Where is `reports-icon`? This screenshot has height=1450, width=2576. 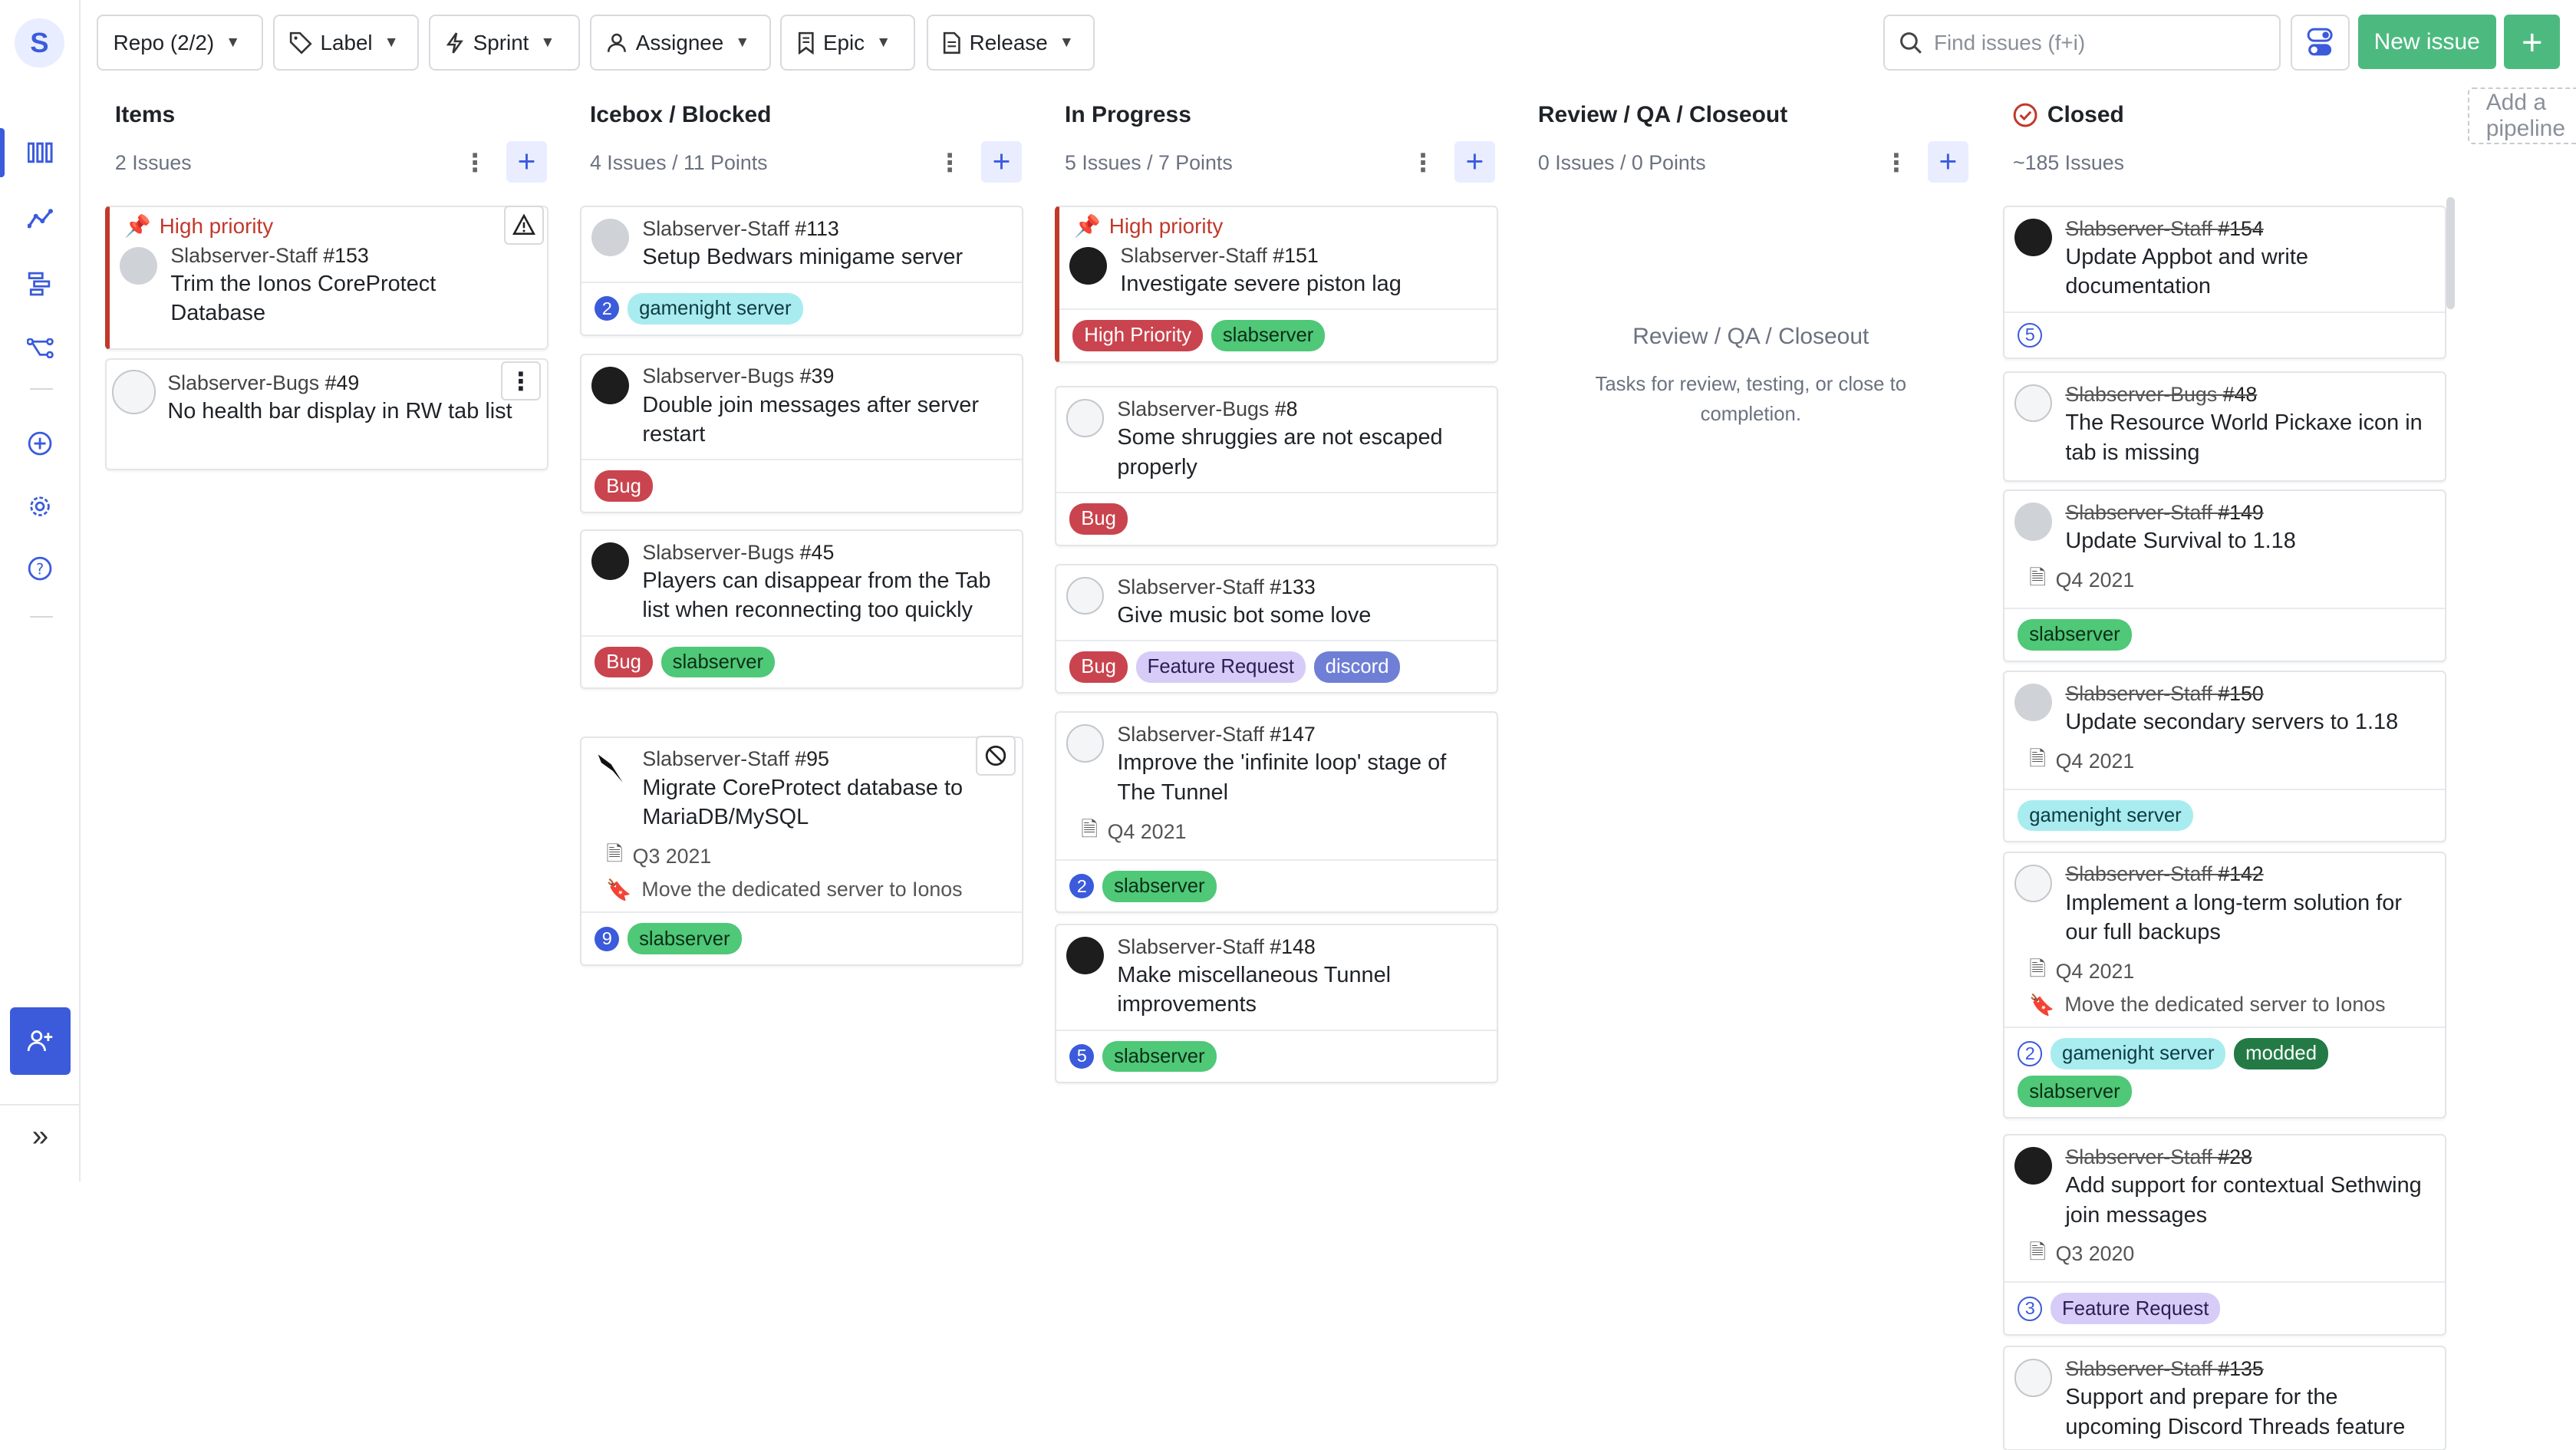 reports-icon is located at coordinates (40, 218).